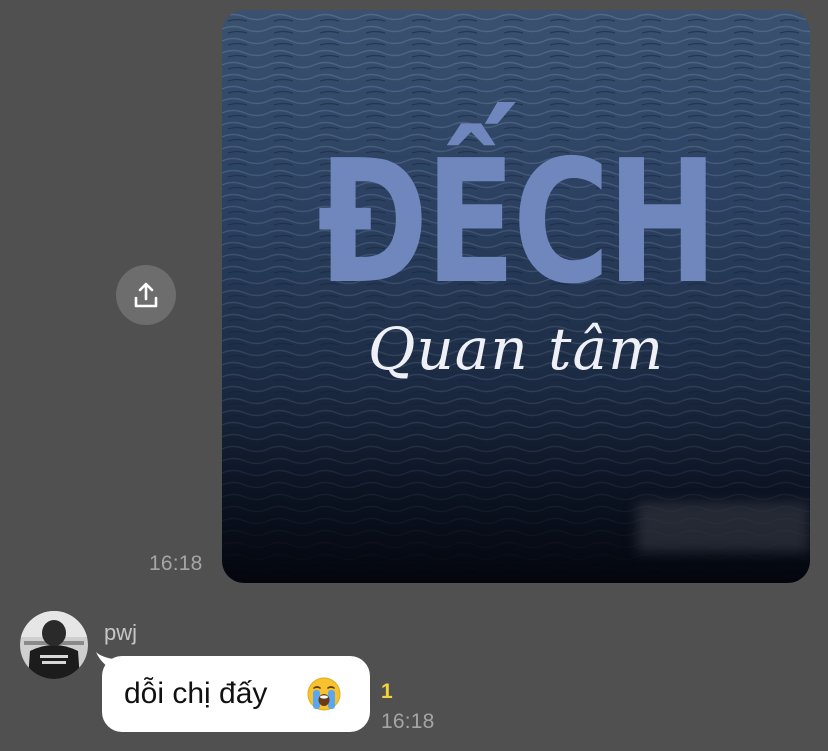  I want to click on image-blur-region, so click(723, 527).